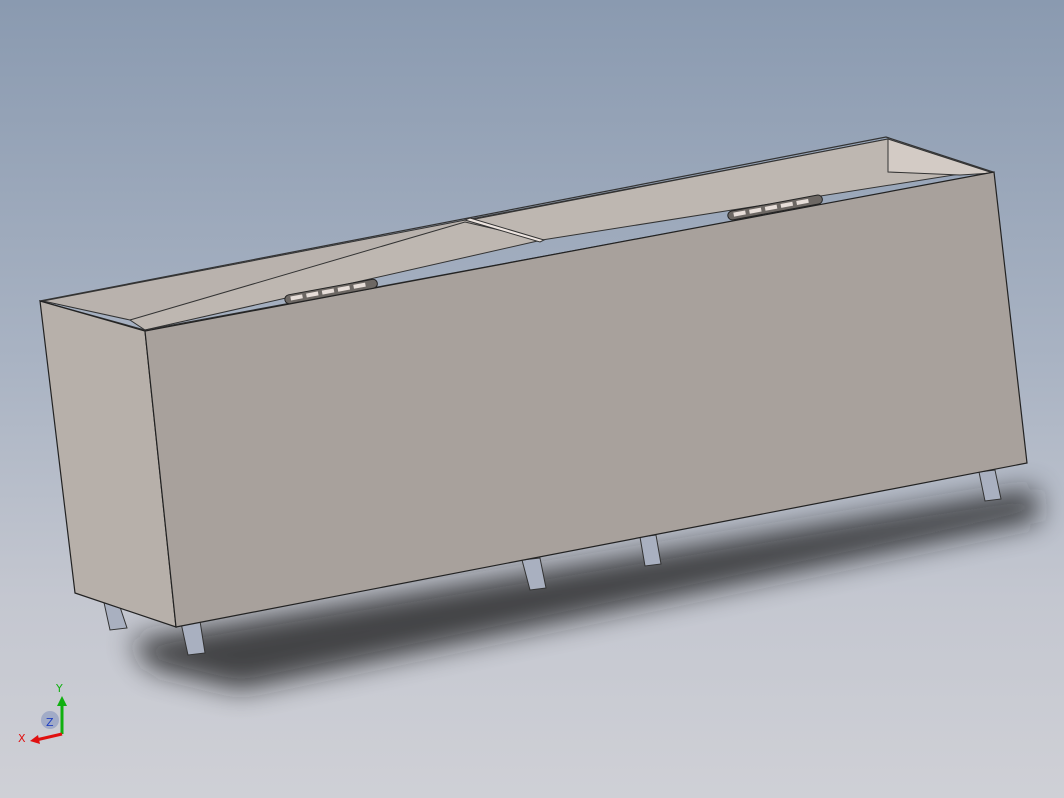 Image resolution: width=1064 pixels, height=798 pixels. Describe the element at coordinates (42, 713) in the screenshot. I see `axis-triad: Y X Z` at that location.